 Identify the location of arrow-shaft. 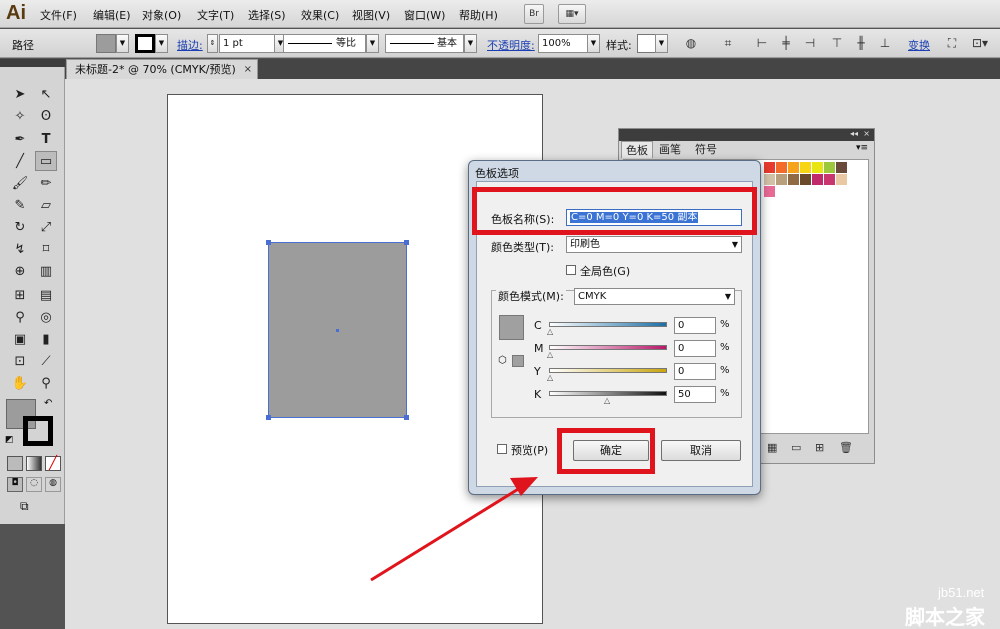
(445, 534).